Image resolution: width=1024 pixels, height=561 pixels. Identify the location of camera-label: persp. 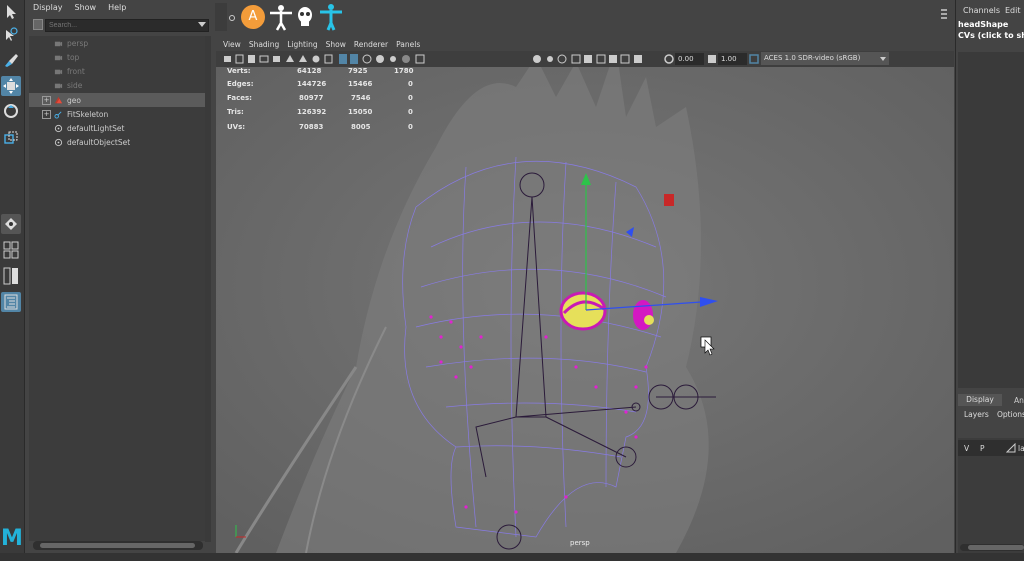
(580, 543).